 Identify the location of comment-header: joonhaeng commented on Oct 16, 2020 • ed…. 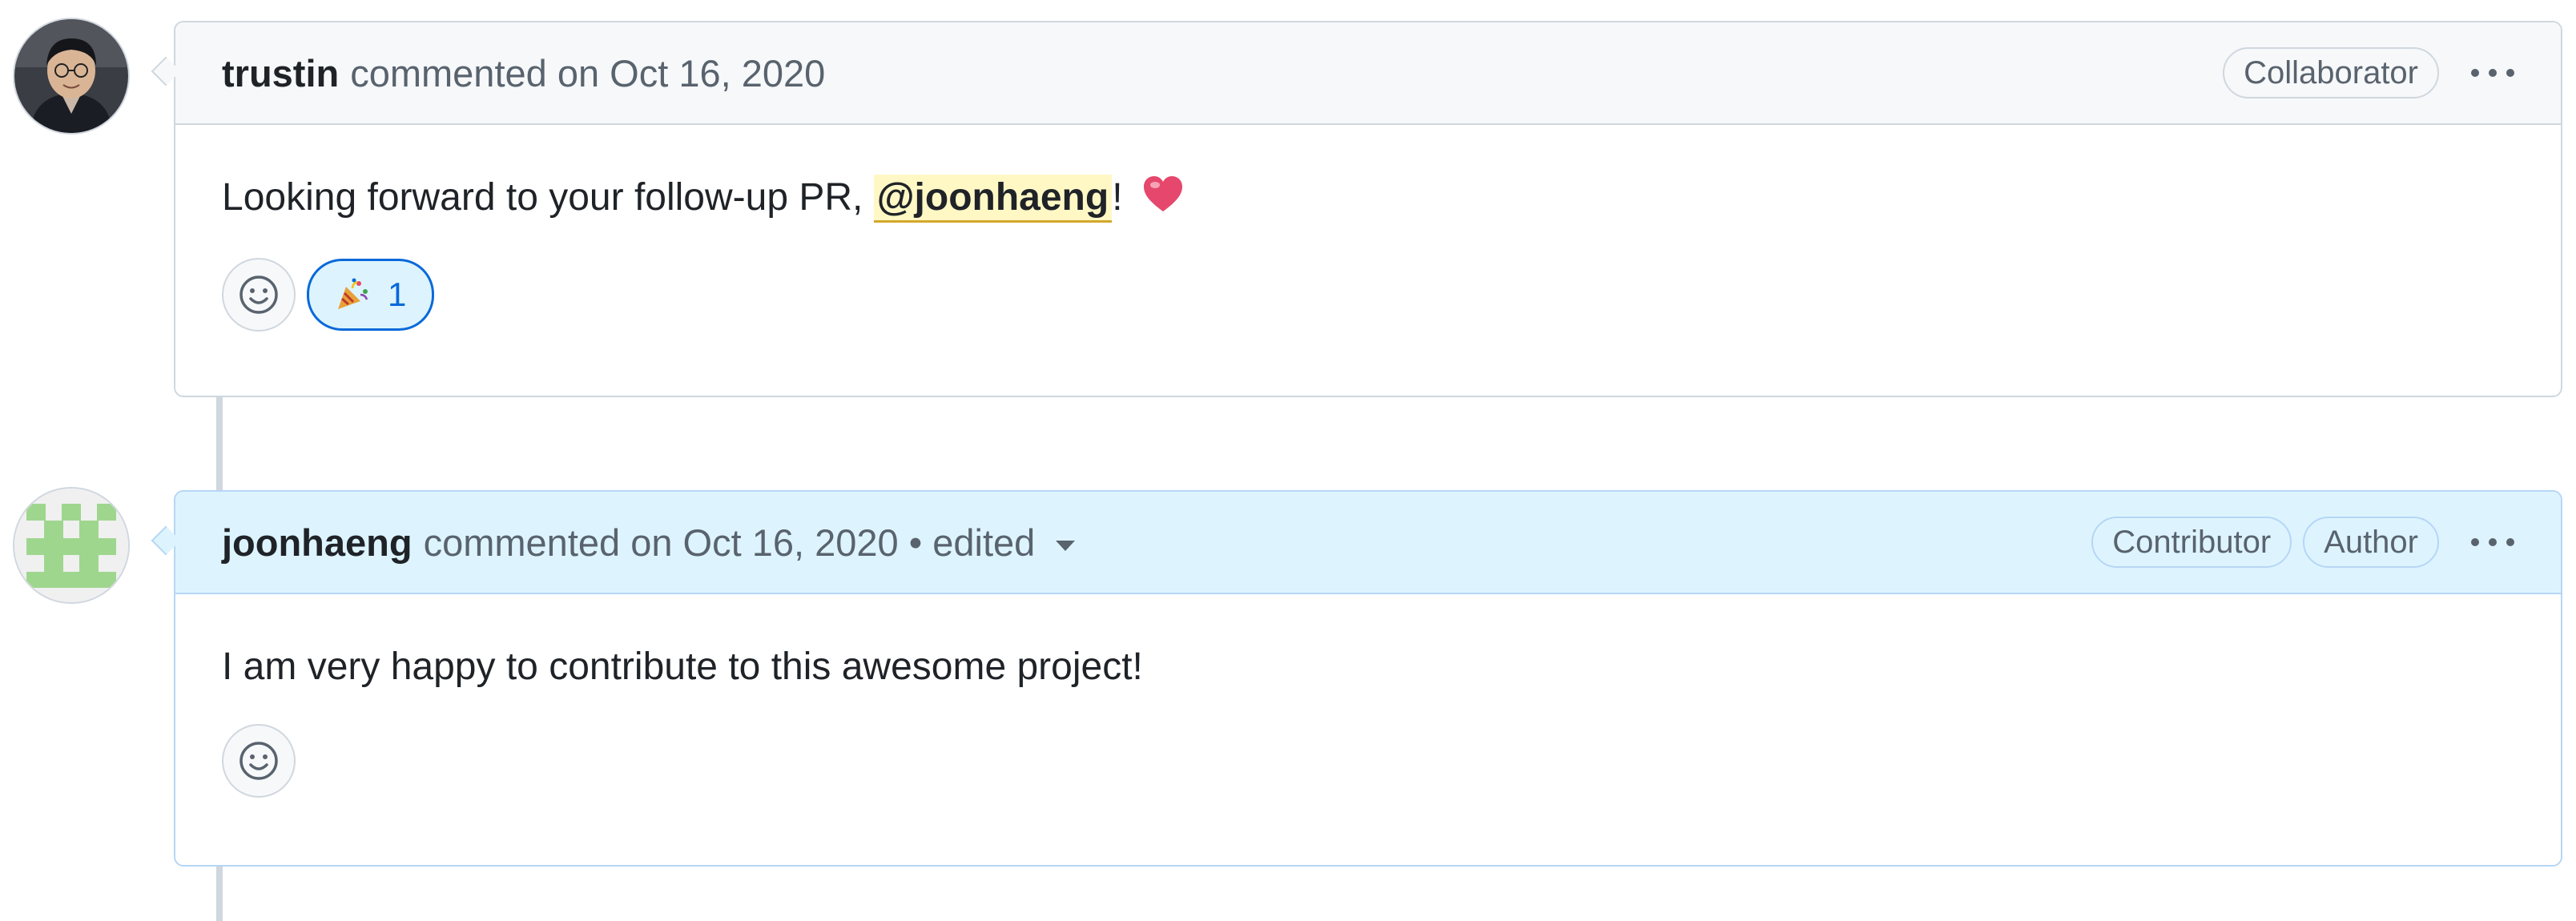
(1356, 543).